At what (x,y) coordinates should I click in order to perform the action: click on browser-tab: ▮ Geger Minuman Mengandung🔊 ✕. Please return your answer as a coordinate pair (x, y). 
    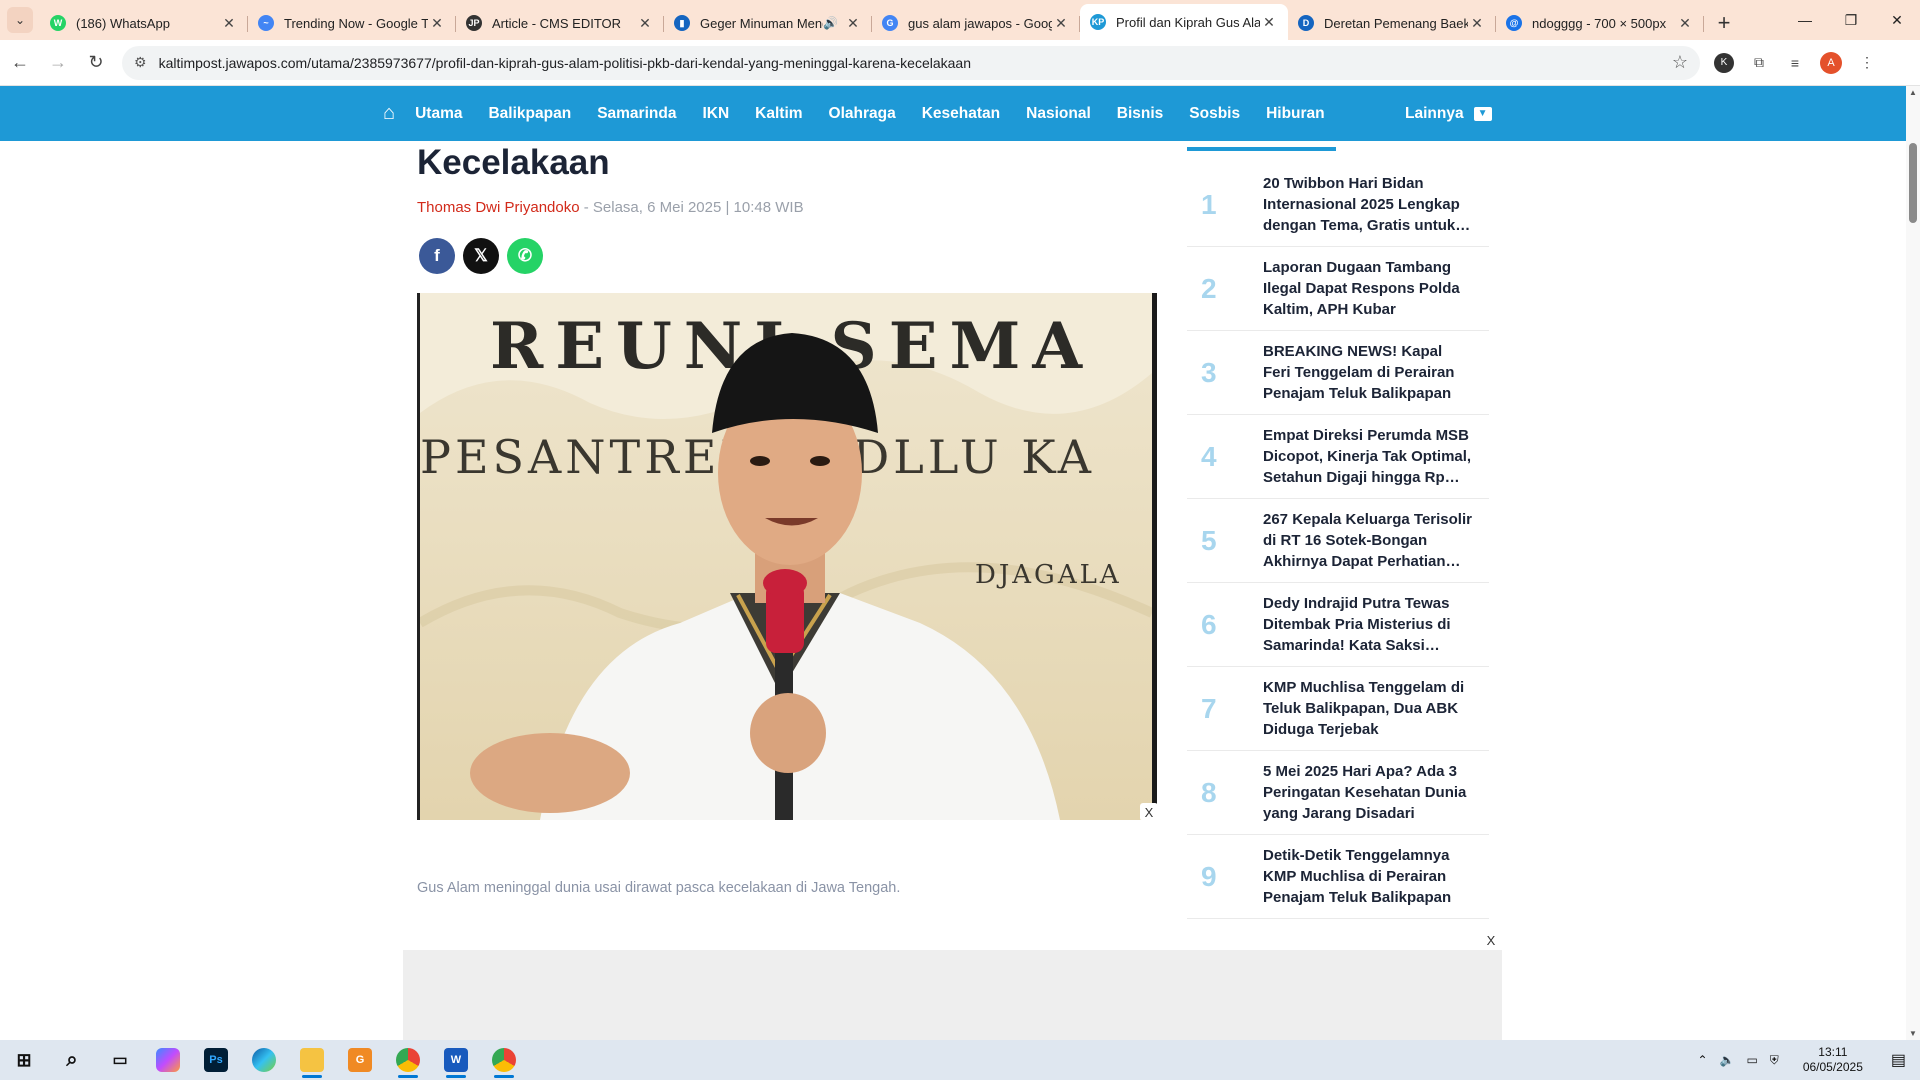
    Looking at the image, I should click on (768, 23).